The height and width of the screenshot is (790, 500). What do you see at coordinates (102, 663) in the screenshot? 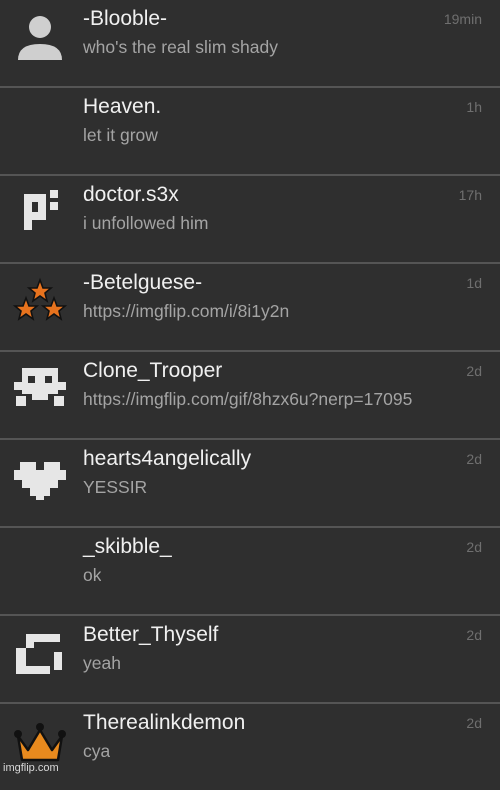
I see `conversation-preview: yeah` at bounding box center [102, 663].